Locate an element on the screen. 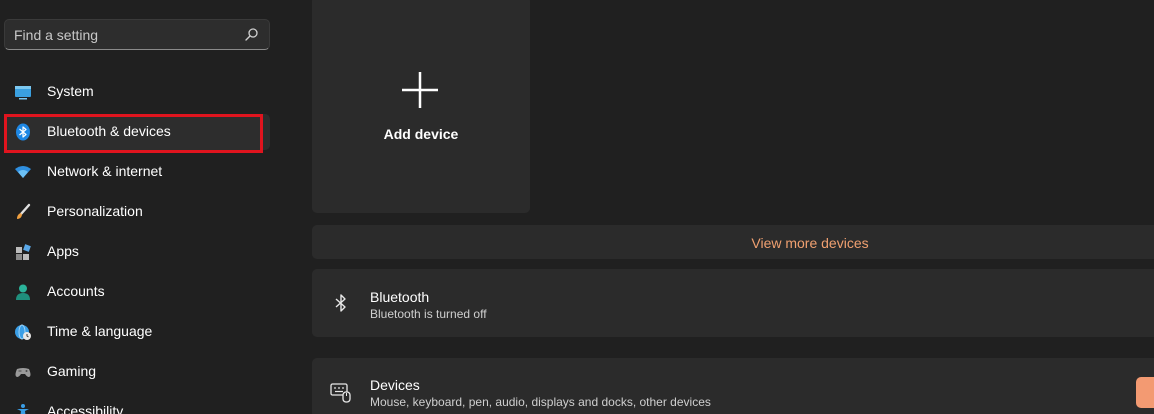 This screenshot has height=414, width=1154. search-box is located at coordinates (137, 34).